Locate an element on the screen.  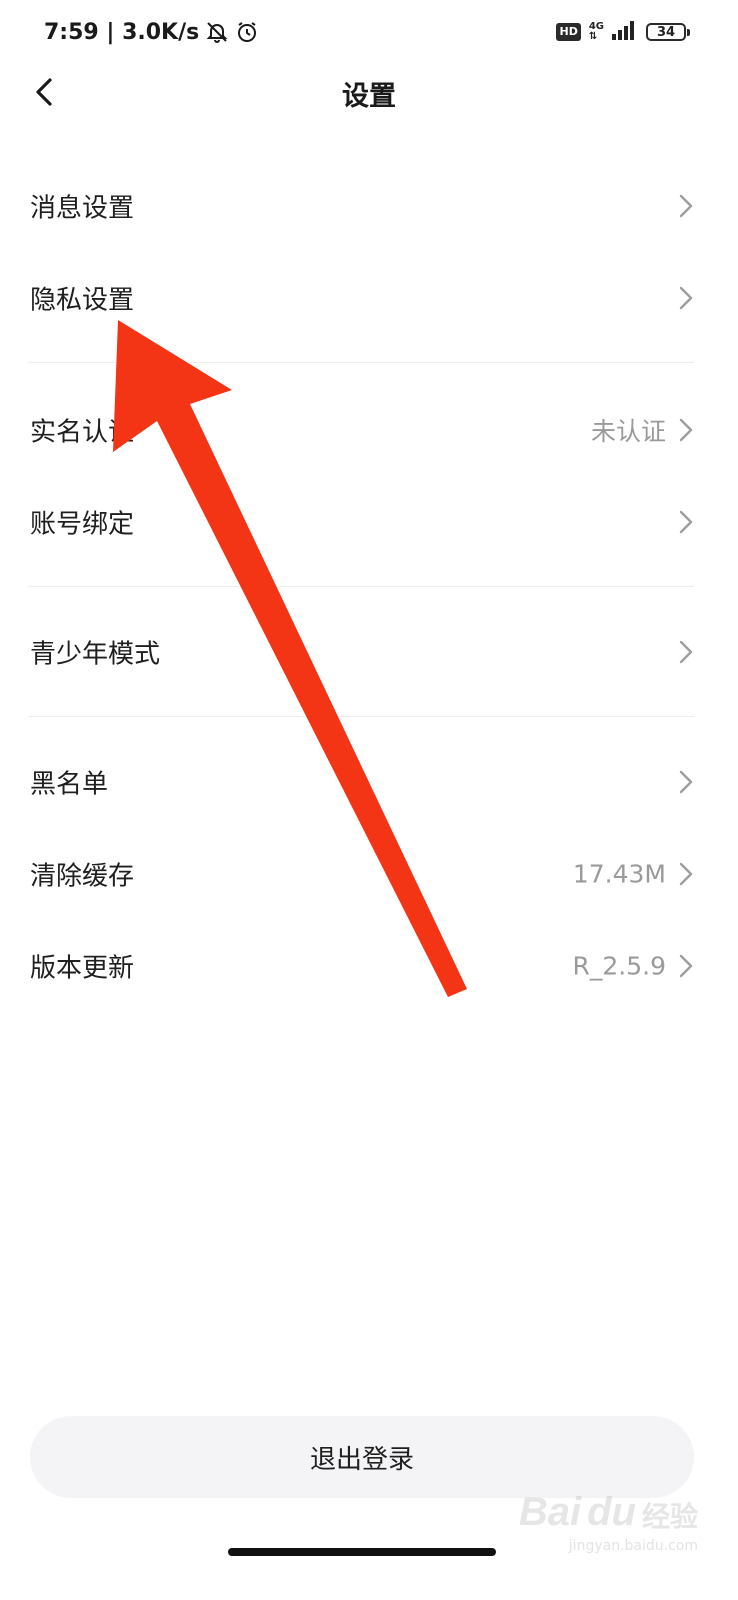
watermark-logo: Bai du 经验 jingyan.baidu.com is located at coordinates (608, 1522).